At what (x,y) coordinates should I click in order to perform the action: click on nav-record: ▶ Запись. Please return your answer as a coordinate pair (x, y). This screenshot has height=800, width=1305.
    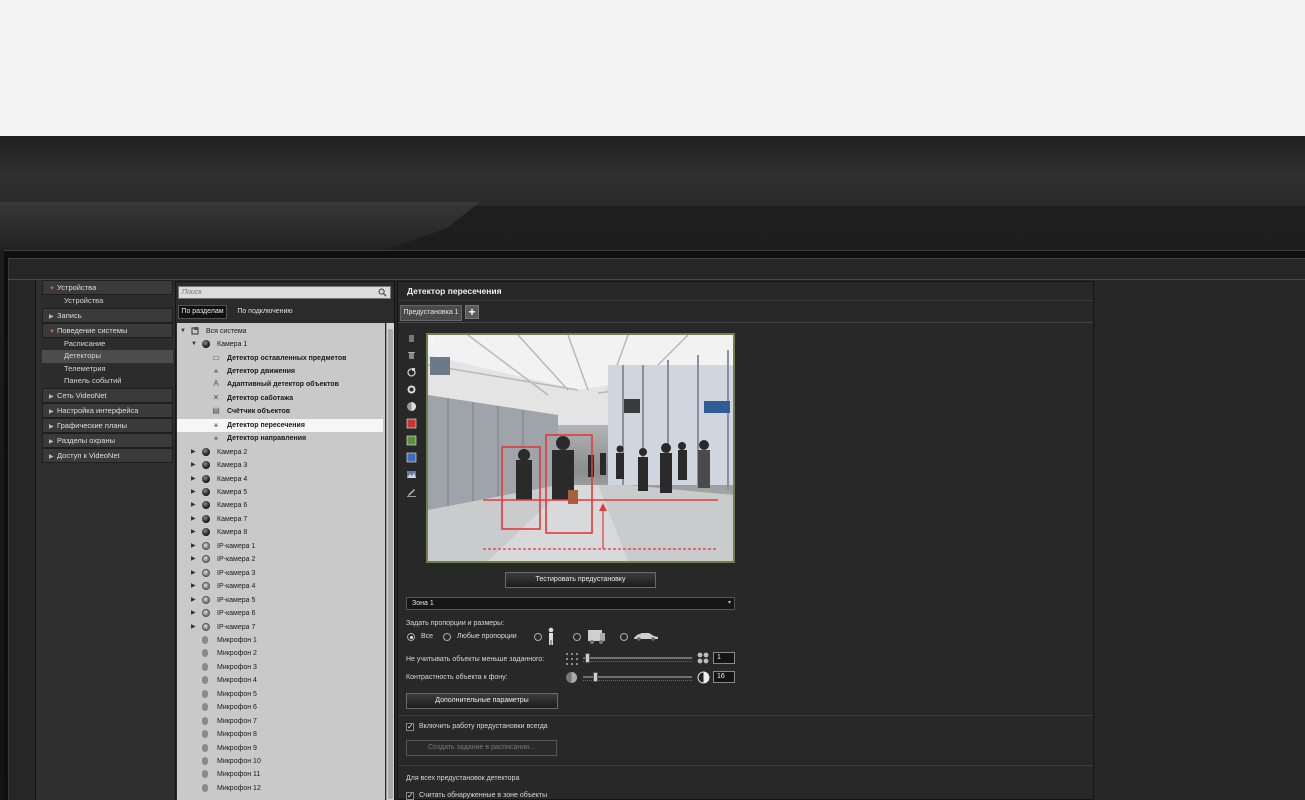
    Looking at the image, I should click on (107, 315).